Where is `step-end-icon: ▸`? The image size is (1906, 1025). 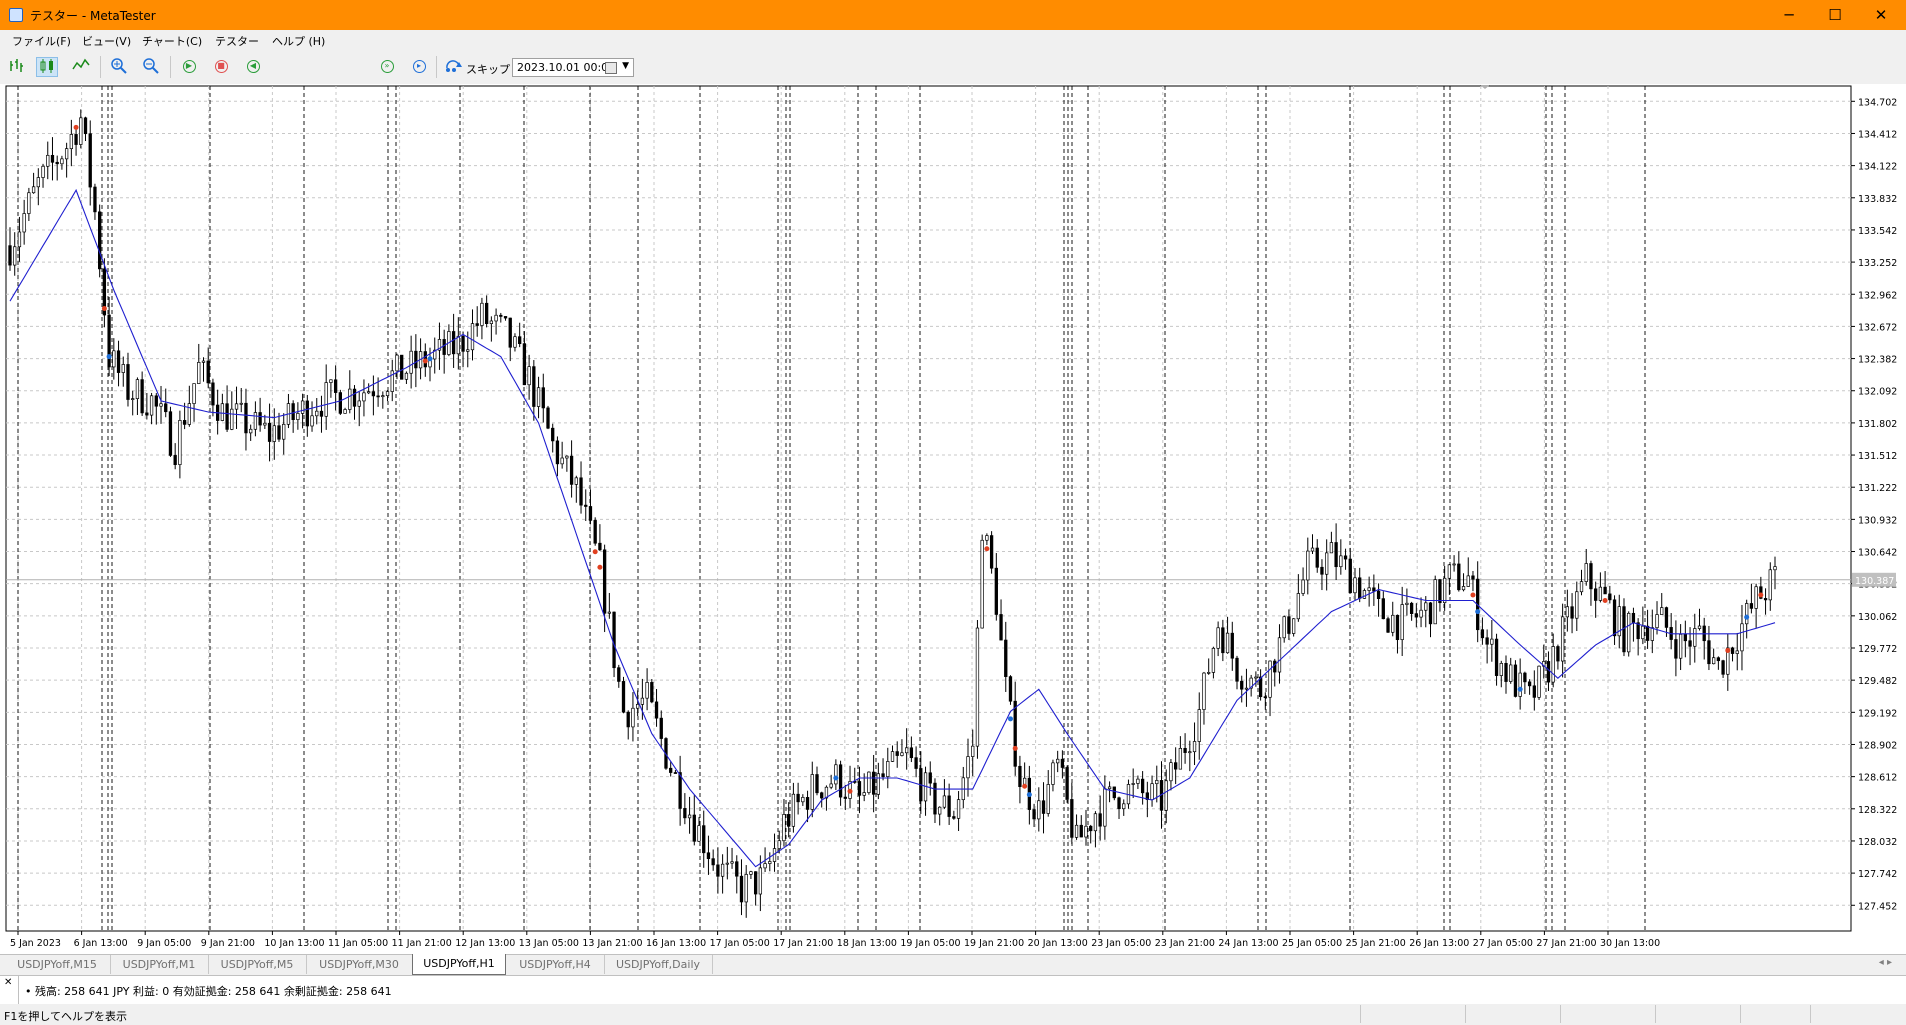 step-end-icon: ▸ is located at coordinates (419, 67).